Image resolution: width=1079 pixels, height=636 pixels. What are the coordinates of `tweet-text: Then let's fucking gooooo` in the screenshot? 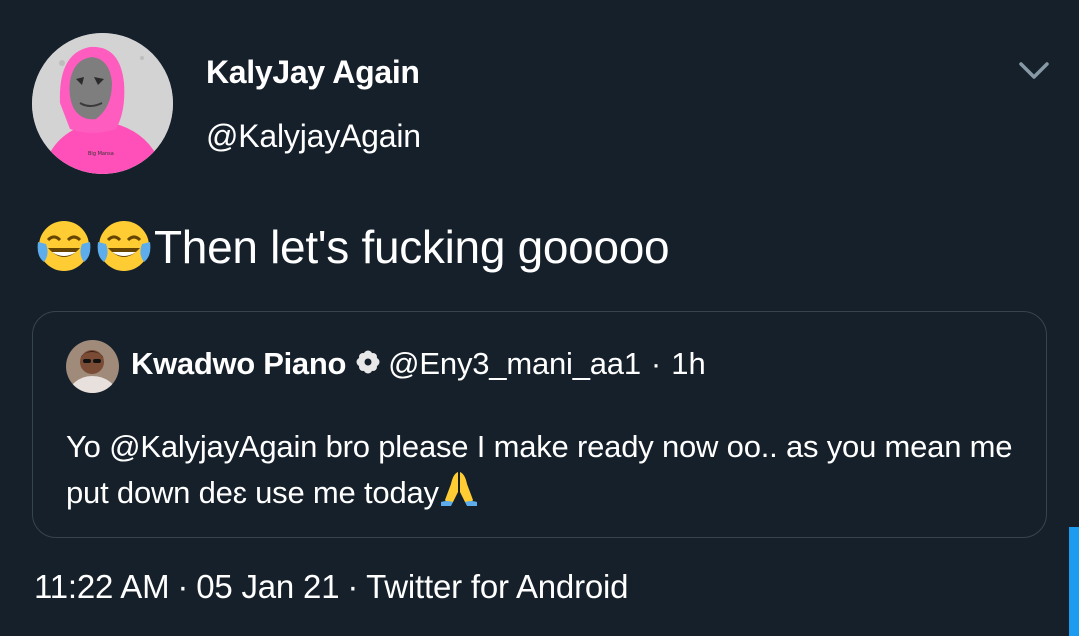 It's located at (352, 251).